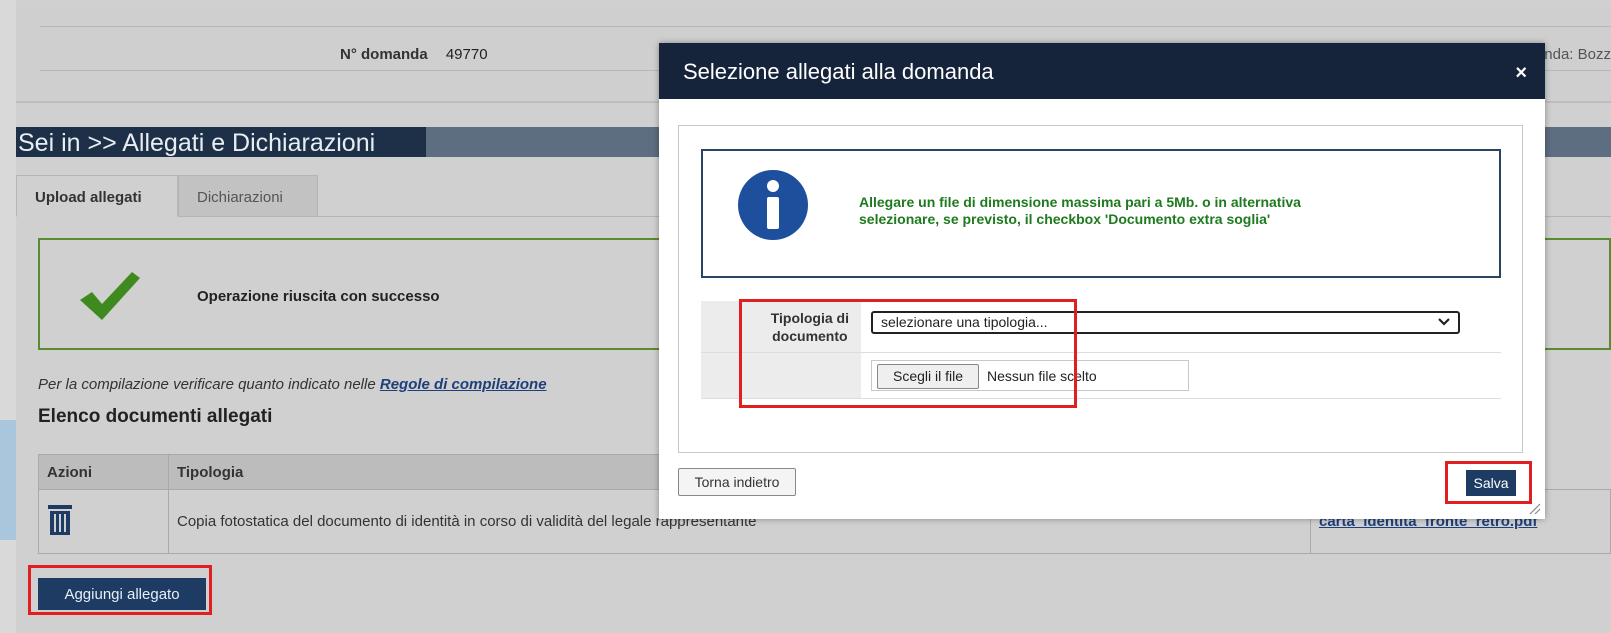 The width and height of the screenshot is (1611, 633). Describe the element at coordinates (1444, 322) in the screenshot. I see `chevron-down-icon` at that location.